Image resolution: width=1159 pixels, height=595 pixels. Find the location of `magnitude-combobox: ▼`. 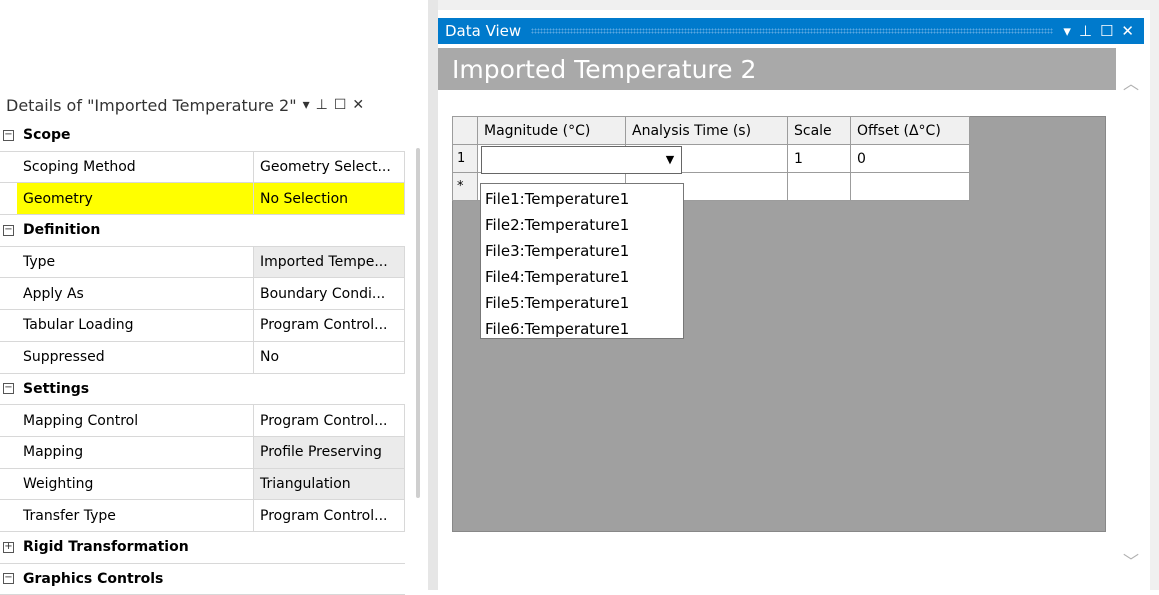

magnitude-combobox: ▼ is located at coordinates (581, 160).